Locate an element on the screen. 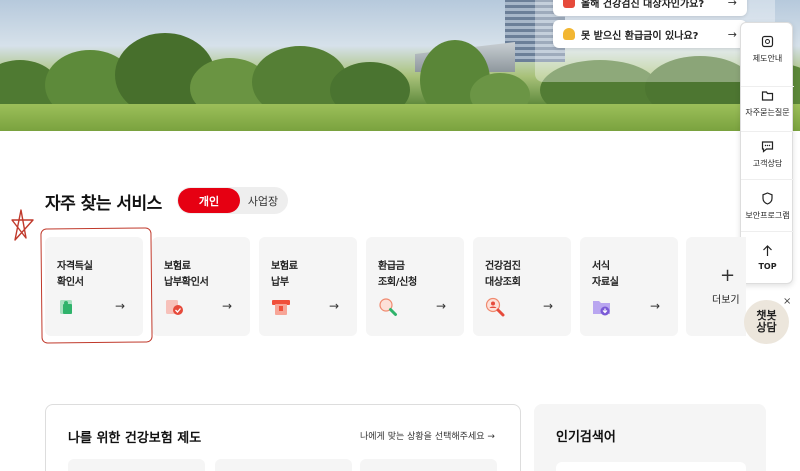 This screenshot has height=471, width=800. service-card-checkup-target: 건강검진 대상조회 → is located at coordinates (522, 286).